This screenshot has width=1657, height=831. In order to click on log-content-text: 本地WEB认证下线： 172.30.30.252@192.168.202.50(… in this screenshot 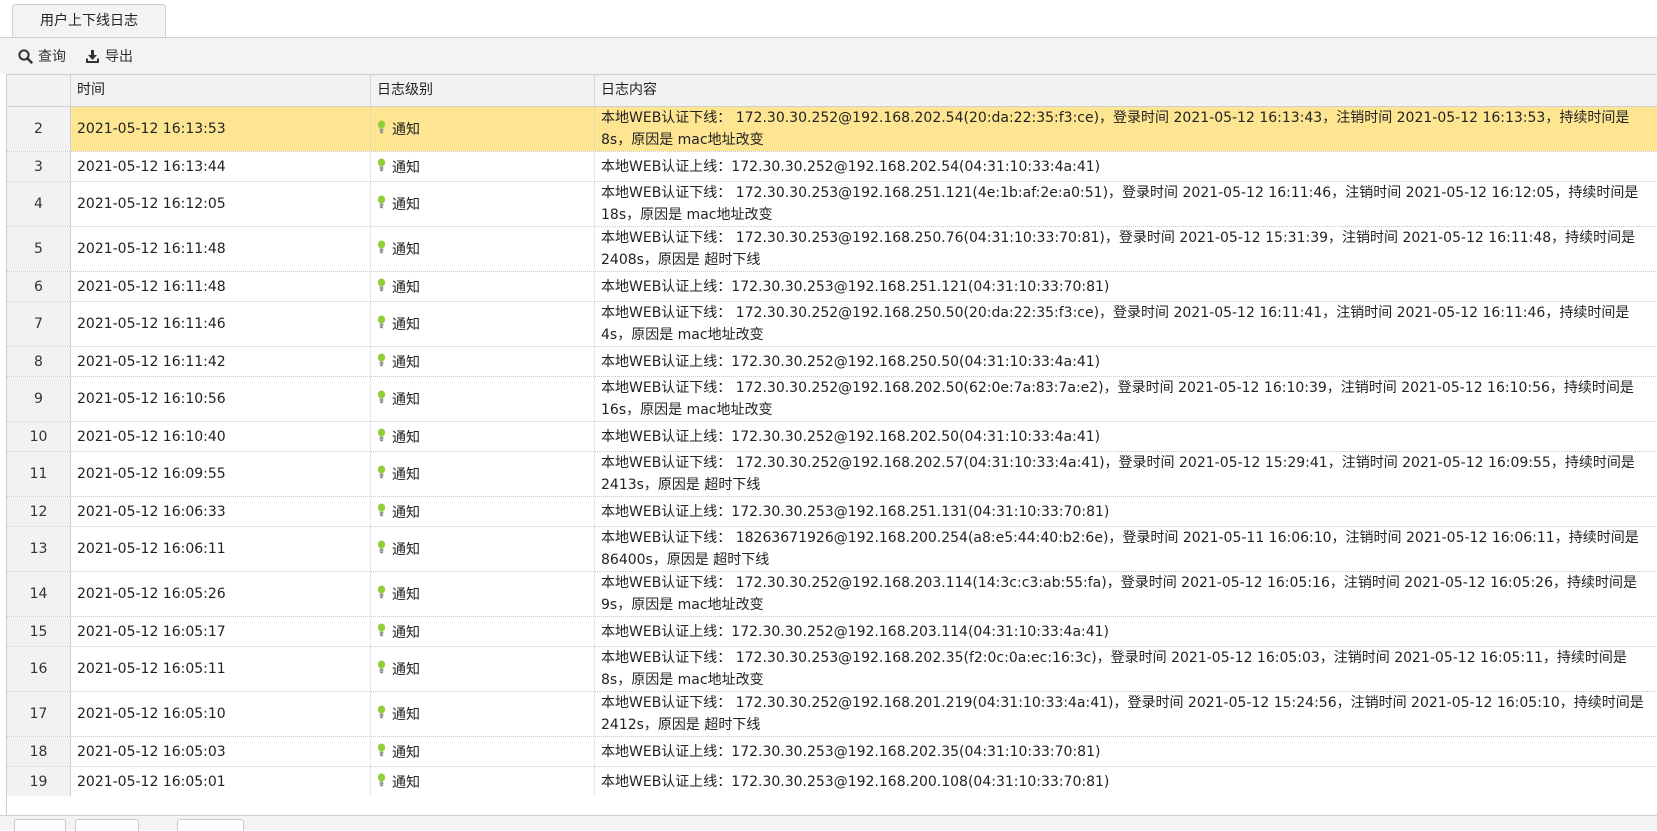, I will do `click(1117, 399)`.